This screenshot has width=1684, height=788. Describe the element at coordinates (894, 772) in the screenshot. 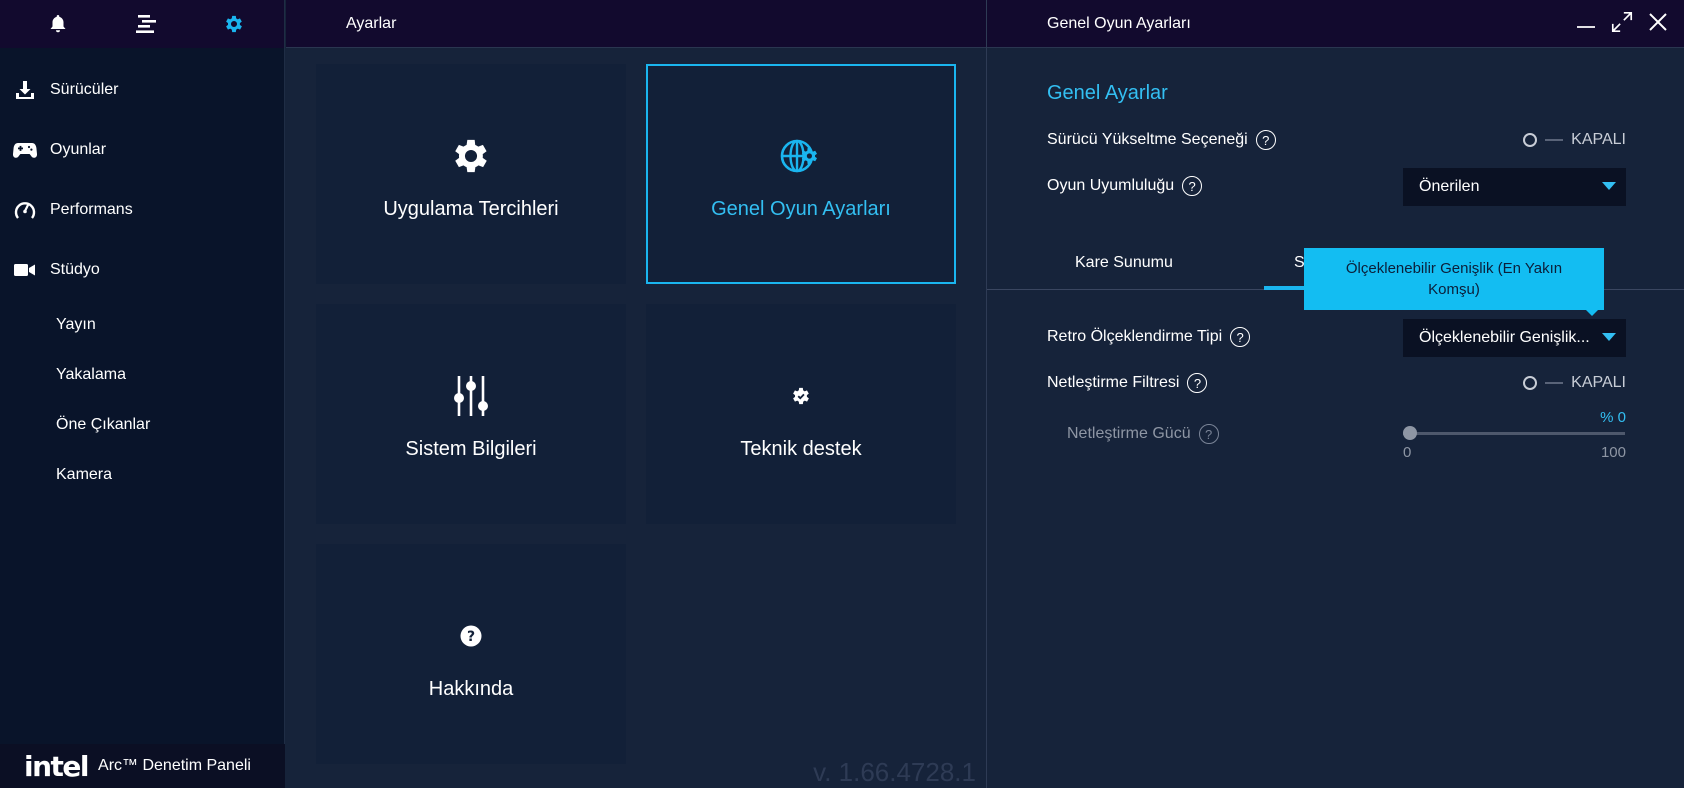

I see `version-label: v. 1.66.4728.1` at that location.